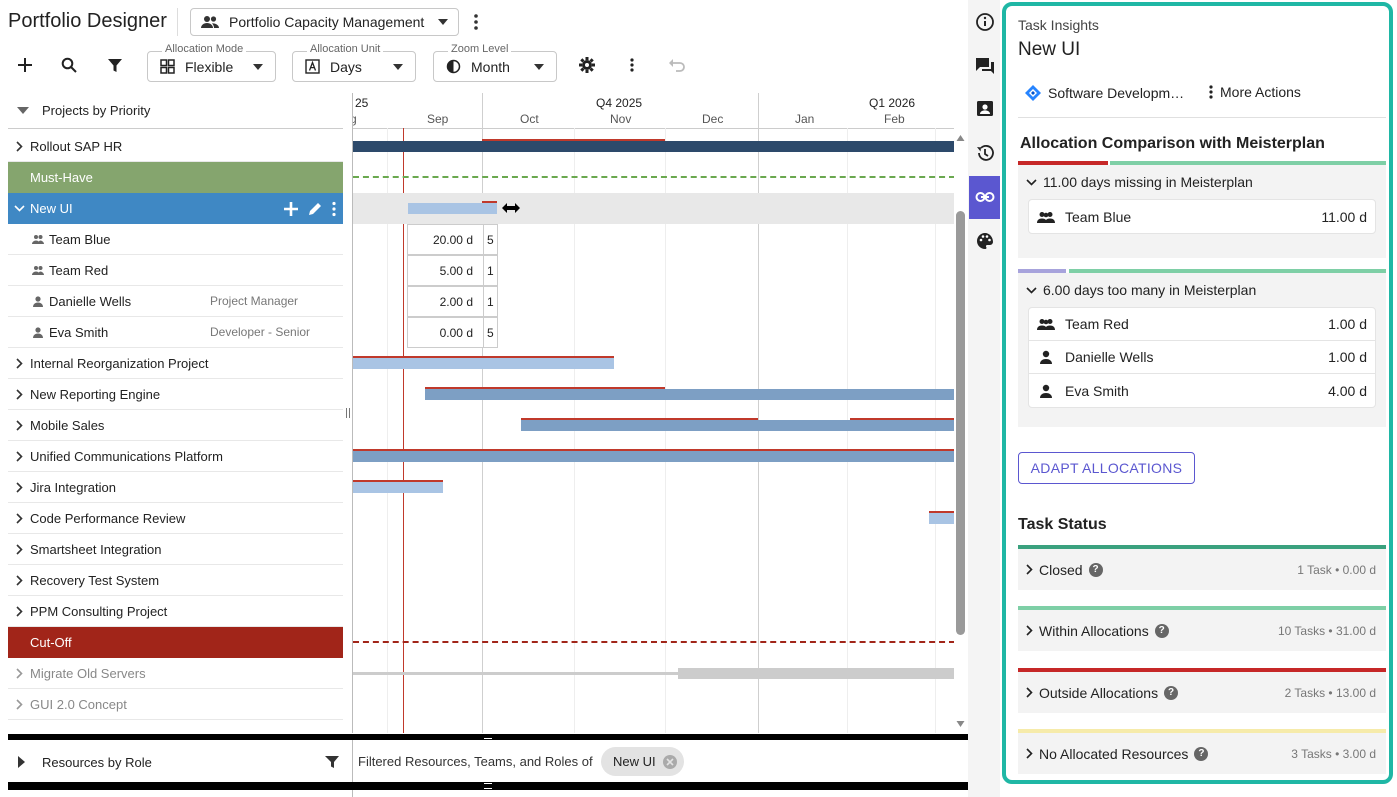 Image resolution: width=1397 pixels, height=797 pixels. What do you see at coordinates (175, 239) in the screenshot?
I see `tree-row-team-blue: Team Blue` at bounding box center [175, 239].